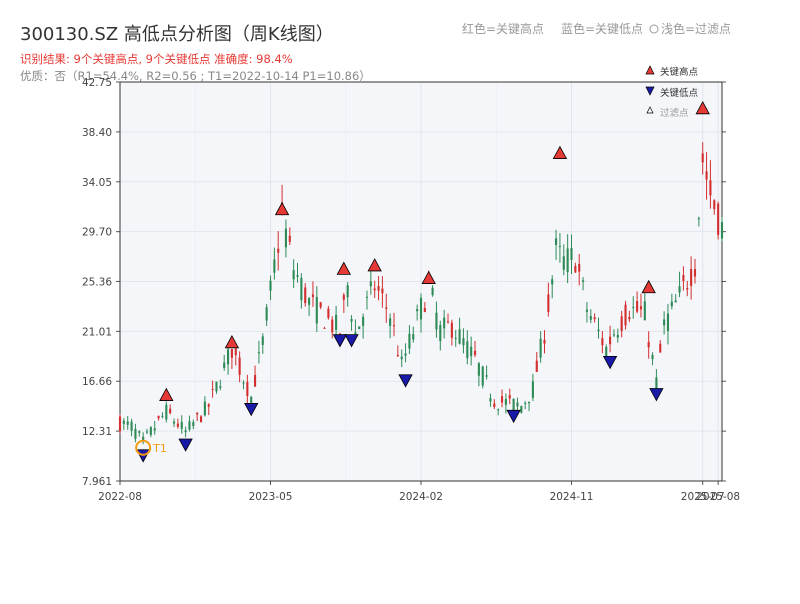  Describe the element at coordinates (97, 233) in the screenshot. I see `y-tick-label: 29.70` at that location.